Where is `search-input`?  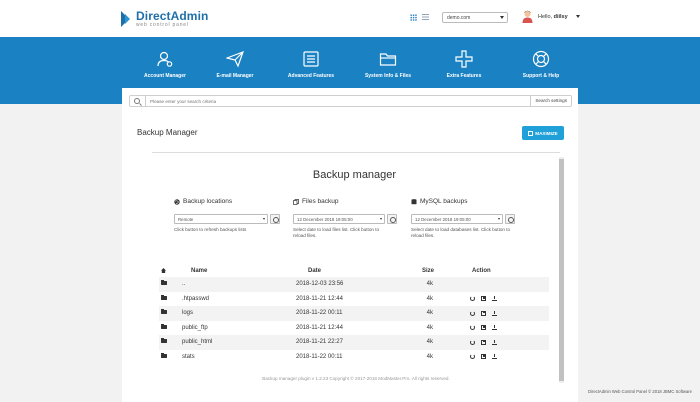
search-input is located at coordinates (300, 101).